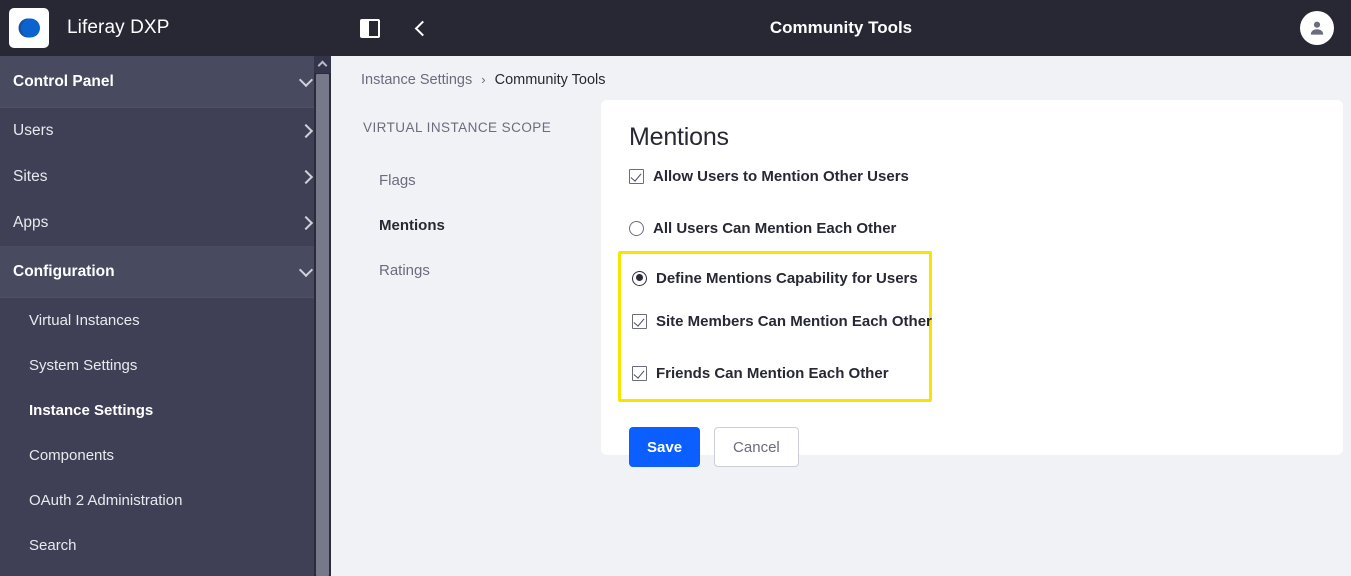  Describe the element at coordinates (679, 137) in the screenshot. I see `card-title: Mentions` at that location.